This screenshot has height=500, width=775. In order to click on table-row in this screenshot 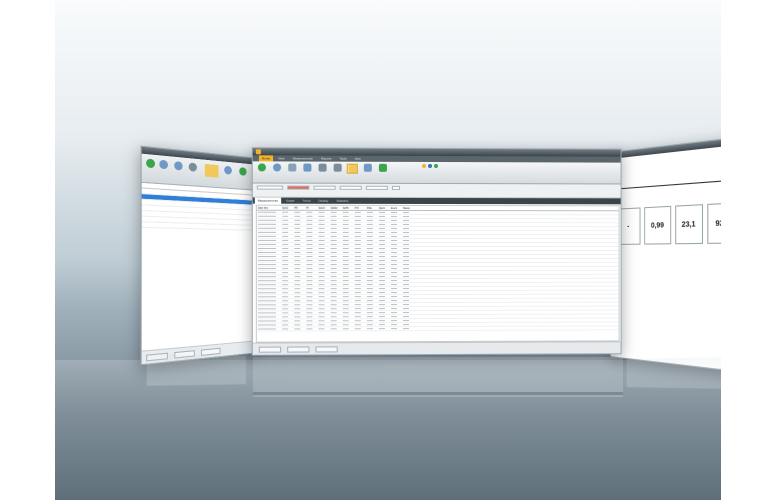, I will do `click(438, 328)`.